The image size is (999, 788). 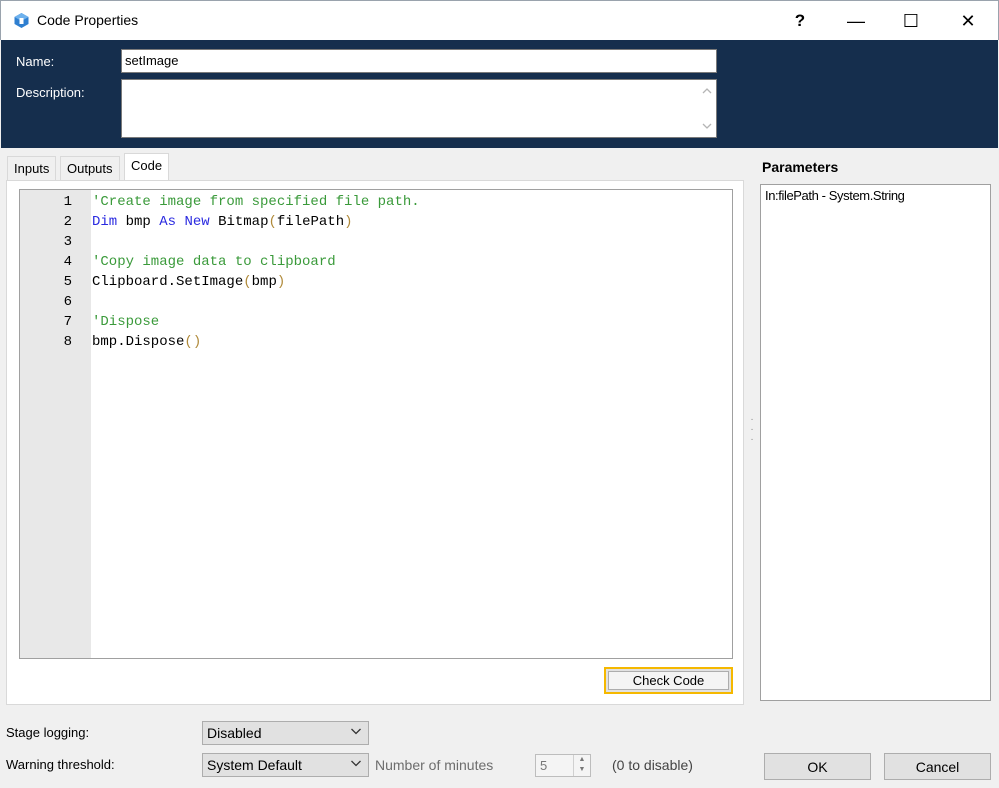 What do you see at coordinates (434, 765) in the screenshot?
I see `number-of-minutes-label: Number of minutes` at bounding box center [434, 765].